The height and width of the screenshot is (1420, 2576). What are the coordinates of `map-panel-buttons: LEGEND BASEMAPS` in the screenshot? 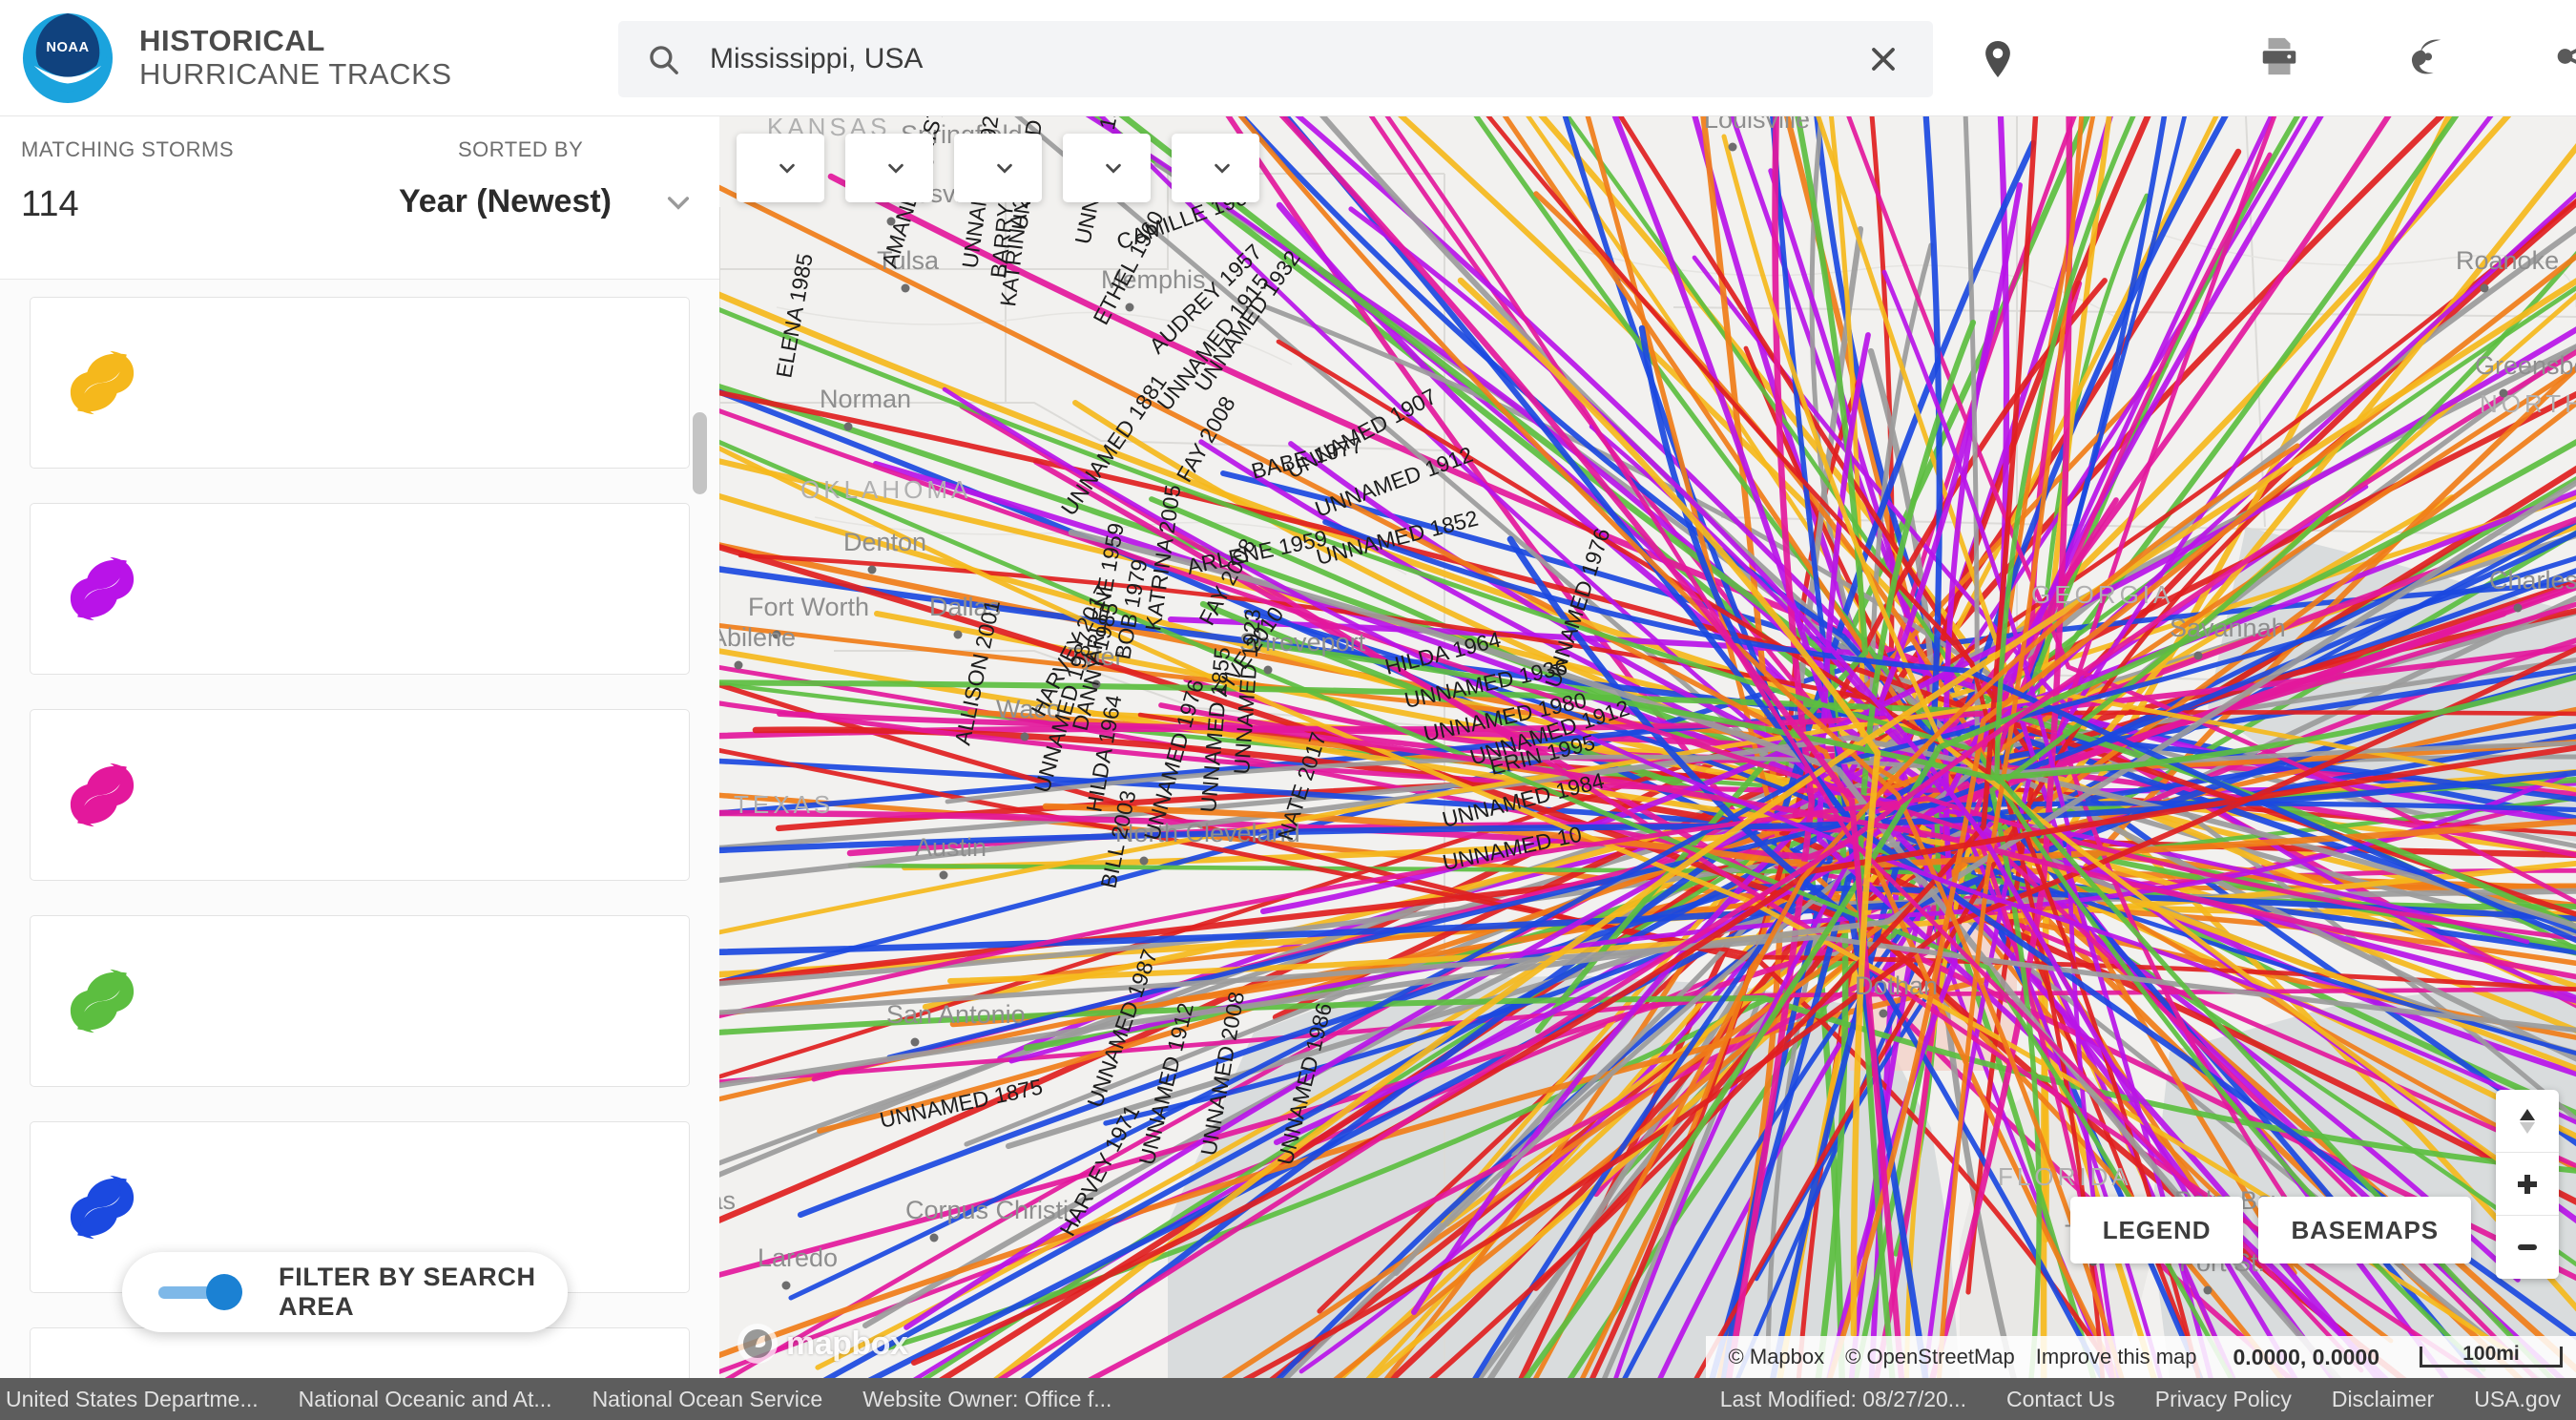 It's located at (2270, 1230).